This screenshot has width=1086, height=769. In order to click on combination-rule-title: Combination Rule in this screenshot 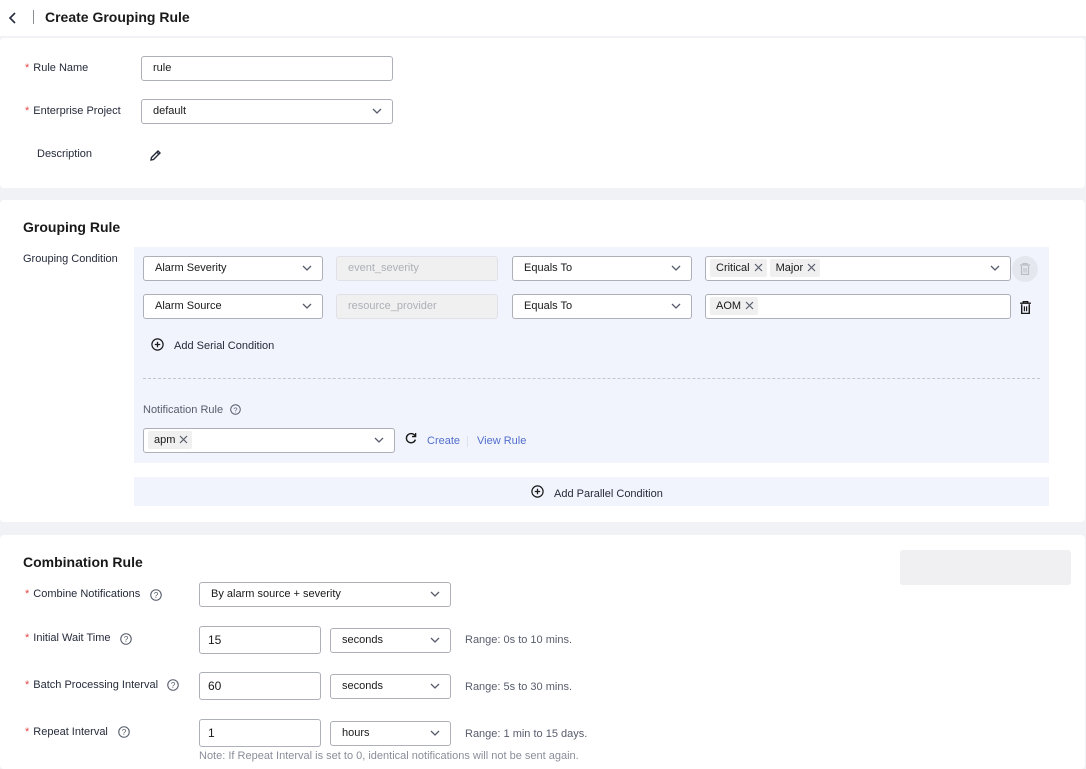, I will do `click(83, 562)`.